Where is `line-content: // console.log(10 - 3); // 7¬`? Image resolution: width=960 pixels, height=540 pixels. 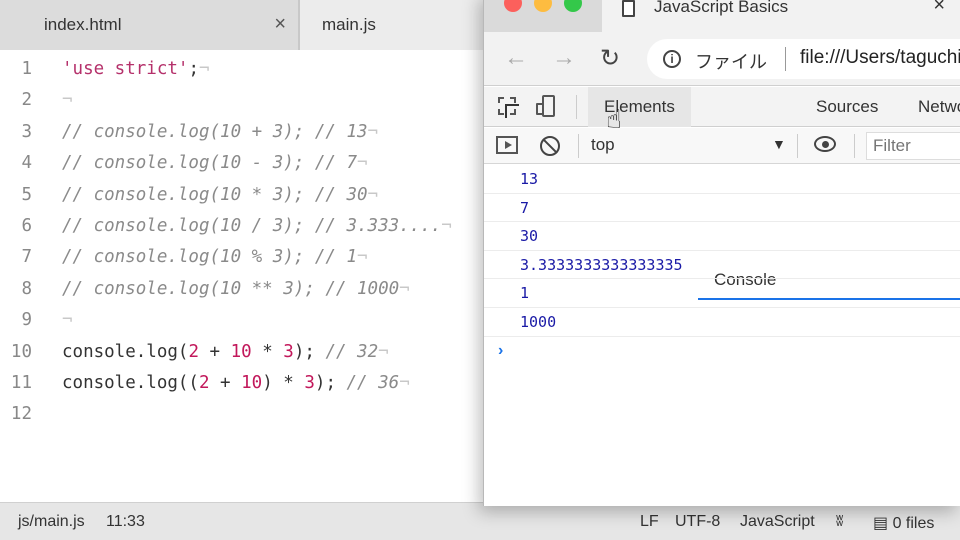
line-content: // console.log(10 - 3); // 7¬ is located at coordinates (215, 163).